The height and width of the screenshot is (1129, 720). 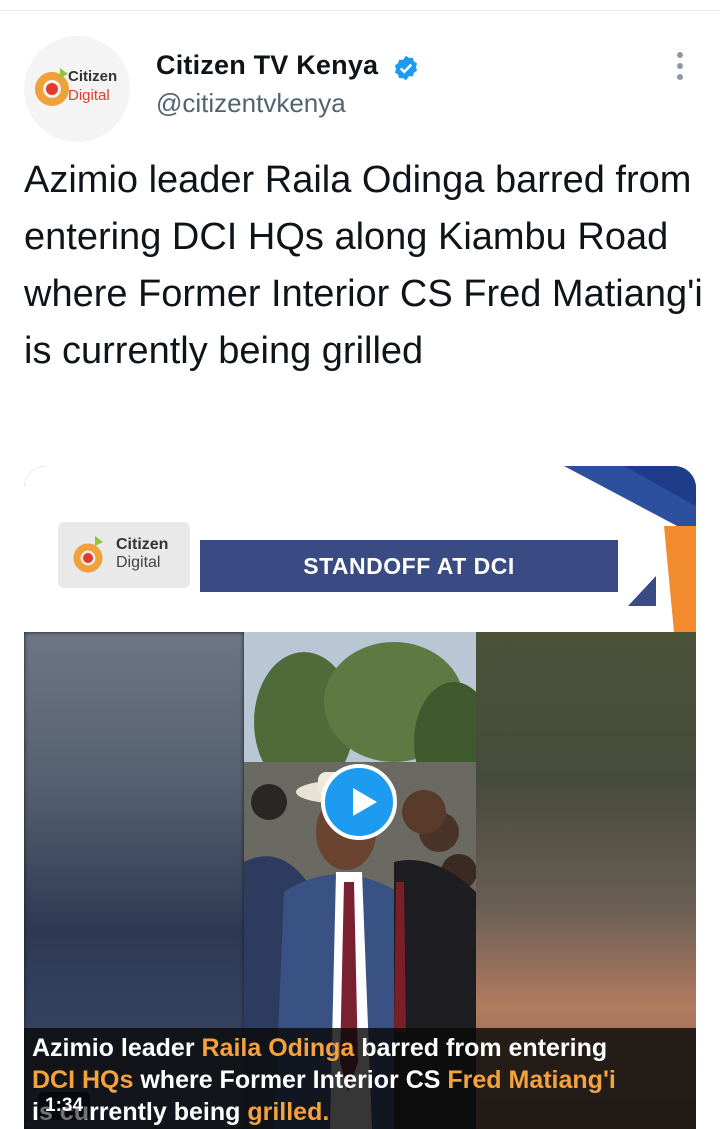 I want to click on caption-text: Azimio leader, so click(x=117, y=1048).